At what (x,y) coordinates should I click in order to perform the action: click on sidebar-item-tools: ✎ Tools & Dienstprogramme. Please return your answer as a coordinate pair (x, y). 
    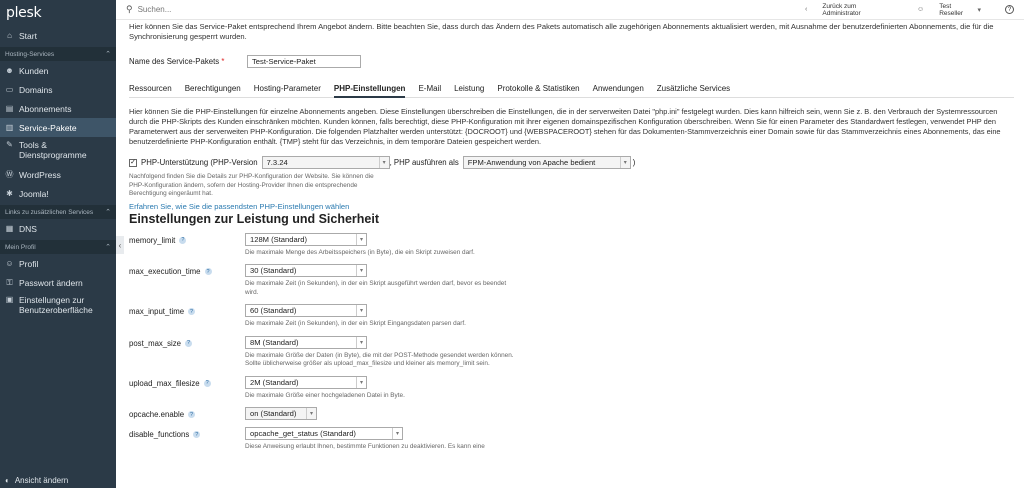
    Looking at the image, I should click on (58, 151).